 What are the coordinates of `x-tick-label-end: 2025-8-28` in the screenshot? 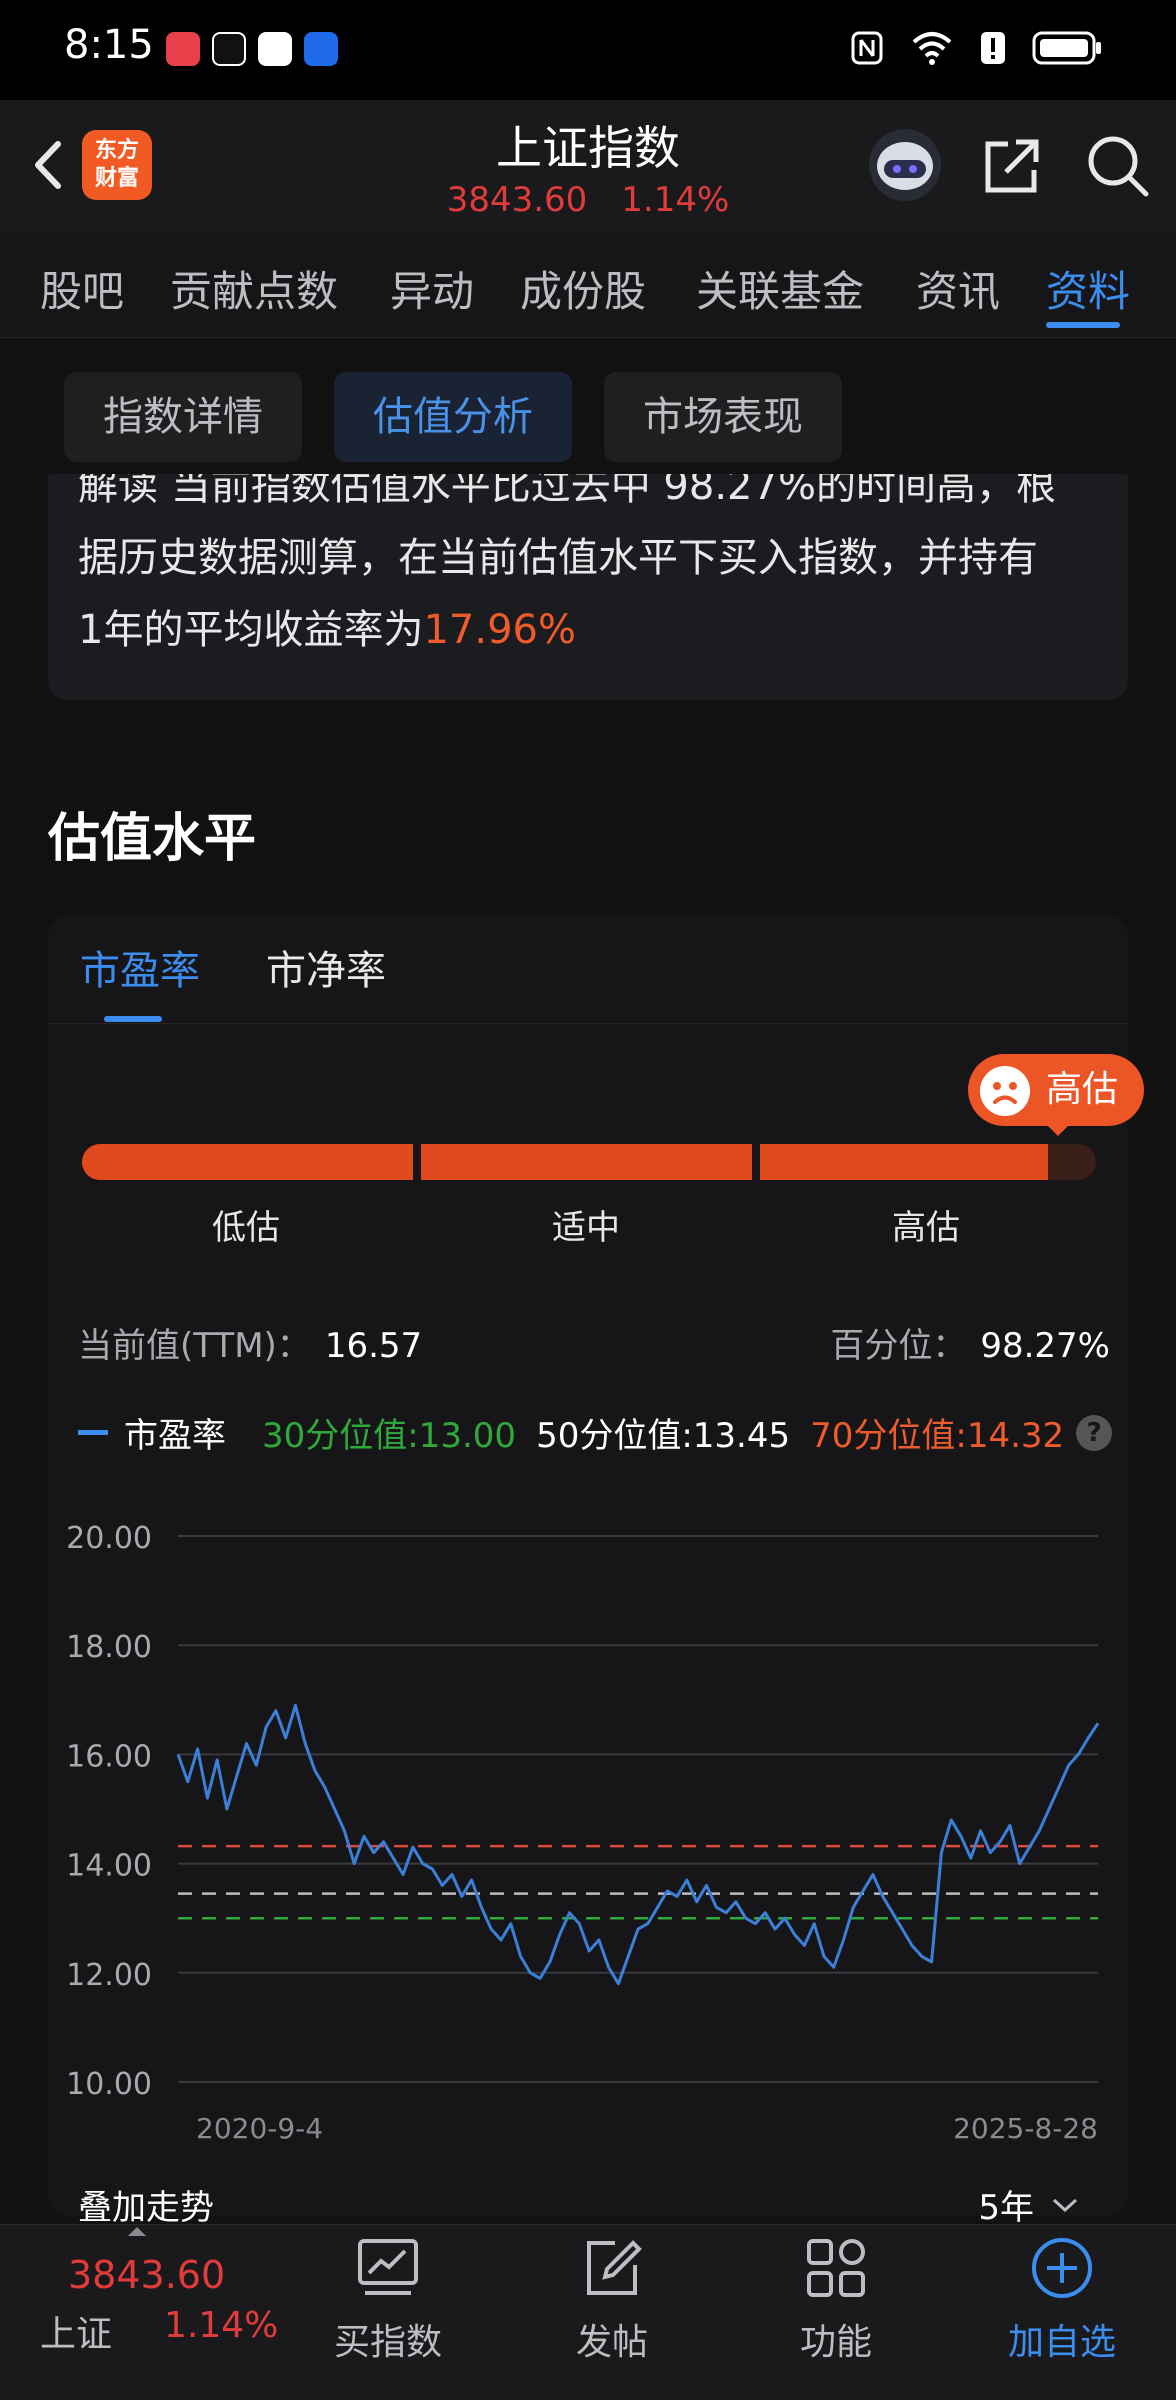 It's located at (1025, 2128).